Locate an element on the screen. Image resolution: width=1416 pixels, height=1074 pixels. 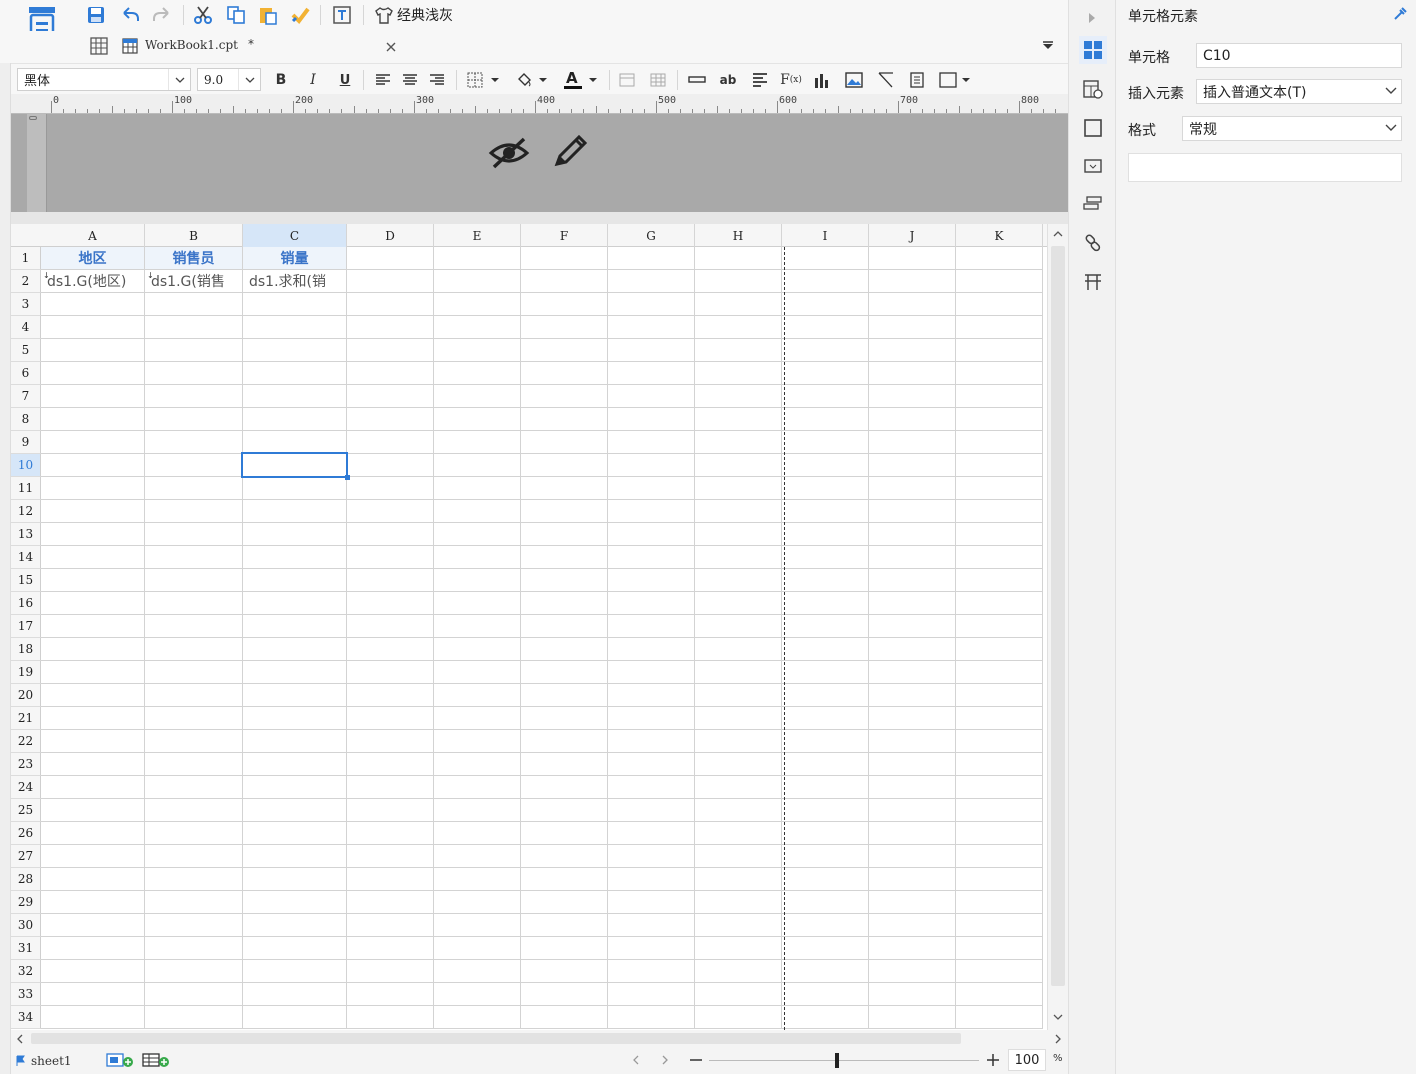
expand-toolbar-icon is located at coordinates (1048, 47).